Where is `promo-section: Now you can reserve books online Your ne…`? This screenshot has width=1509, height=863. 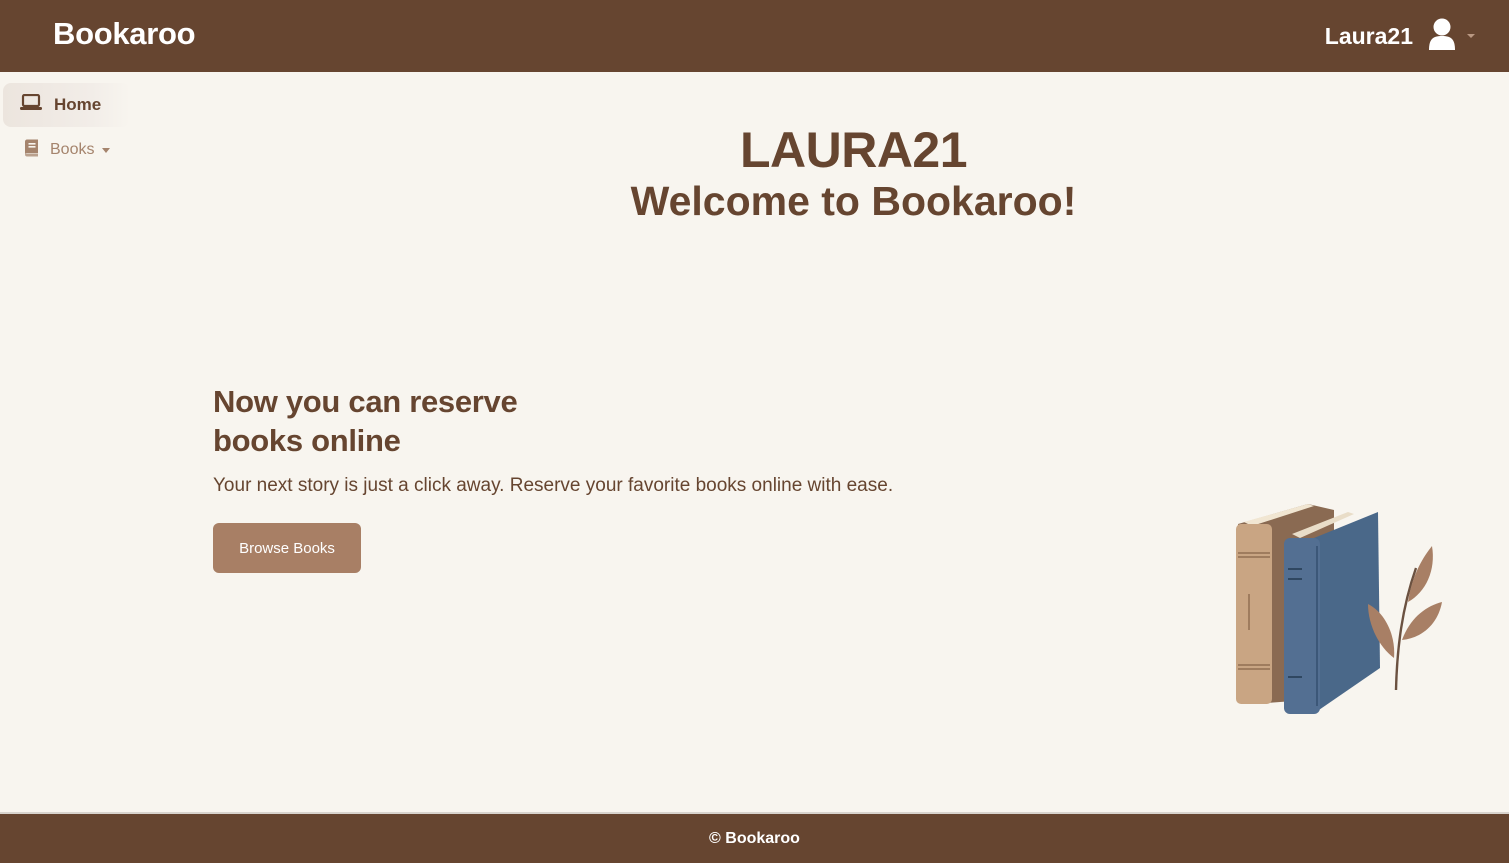 promo-section: Now you can reserve books online Your ne… is located at coordinates (573, 440).